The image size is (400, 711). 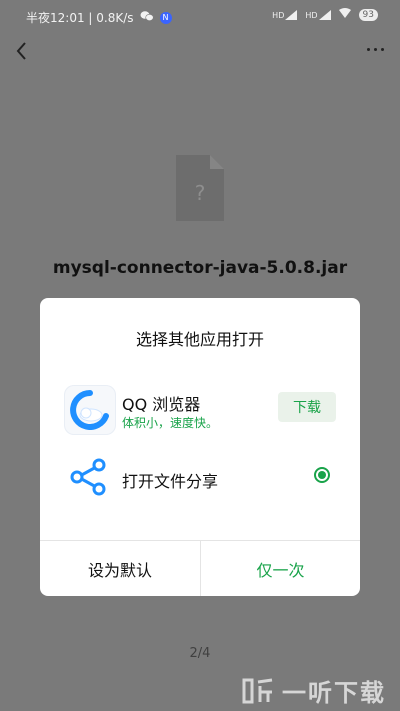 I want to click on wechat-icon, so click(x=147, y=17).